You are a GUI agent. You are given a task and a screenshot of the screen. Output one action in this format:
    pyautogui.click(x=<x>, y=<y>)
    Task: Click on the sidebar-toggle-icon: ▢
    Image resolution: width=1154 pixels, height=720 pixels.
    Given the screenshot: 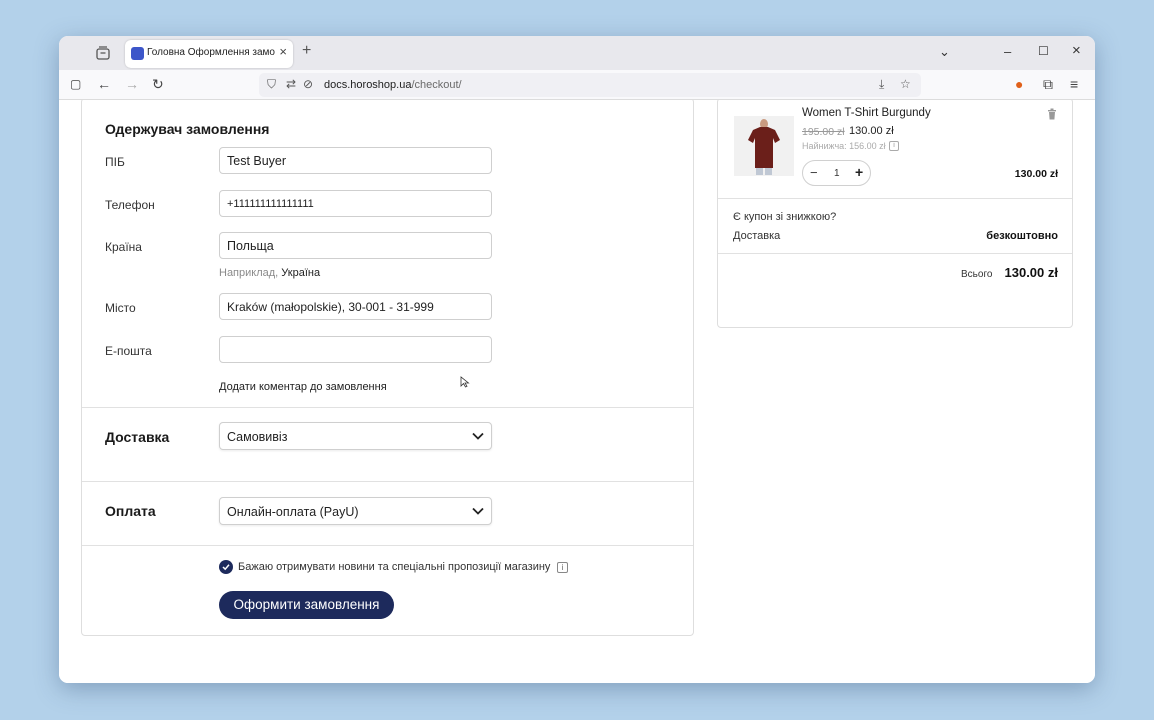 What is the action you would take?
    pyautogui.click(x=75, y=84)
    